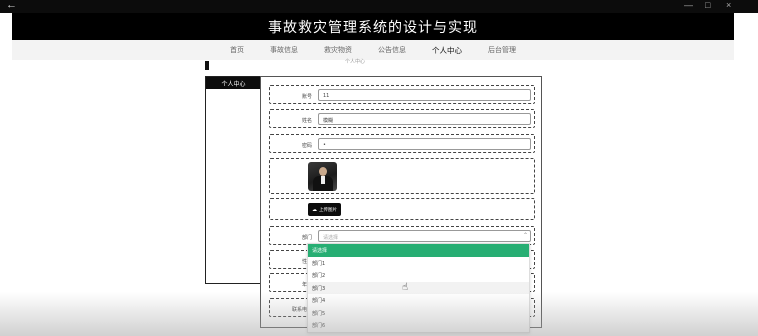  Describe the element at coordinates (418, 300) in the screenshot. I see `dropdown-option: 部门4` at that location.